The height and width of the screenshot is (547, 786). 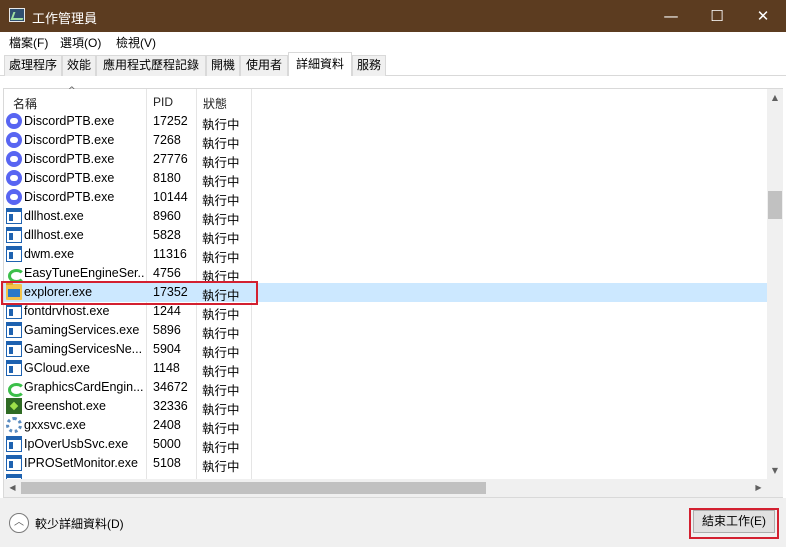 What do you see at coordinates (14, 406) in the screenshot?
I see `greenshot-icon` at bounding box center [14, 406].